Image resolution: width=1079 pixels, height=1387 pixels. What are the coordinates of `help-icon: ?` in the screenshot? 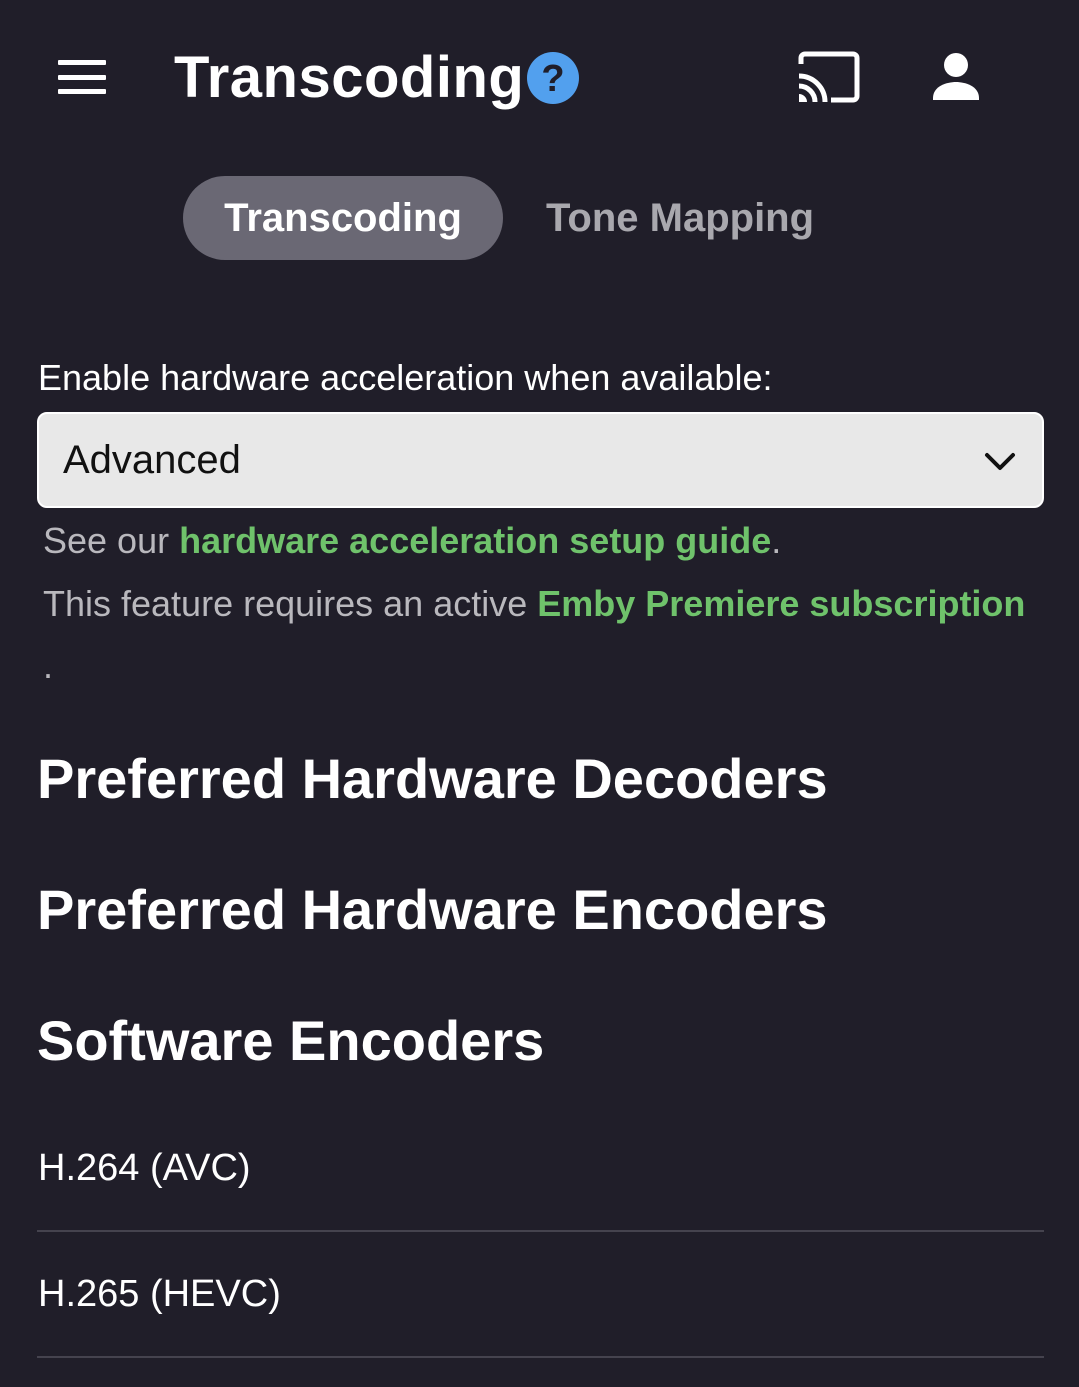 It's located at (553, 78).